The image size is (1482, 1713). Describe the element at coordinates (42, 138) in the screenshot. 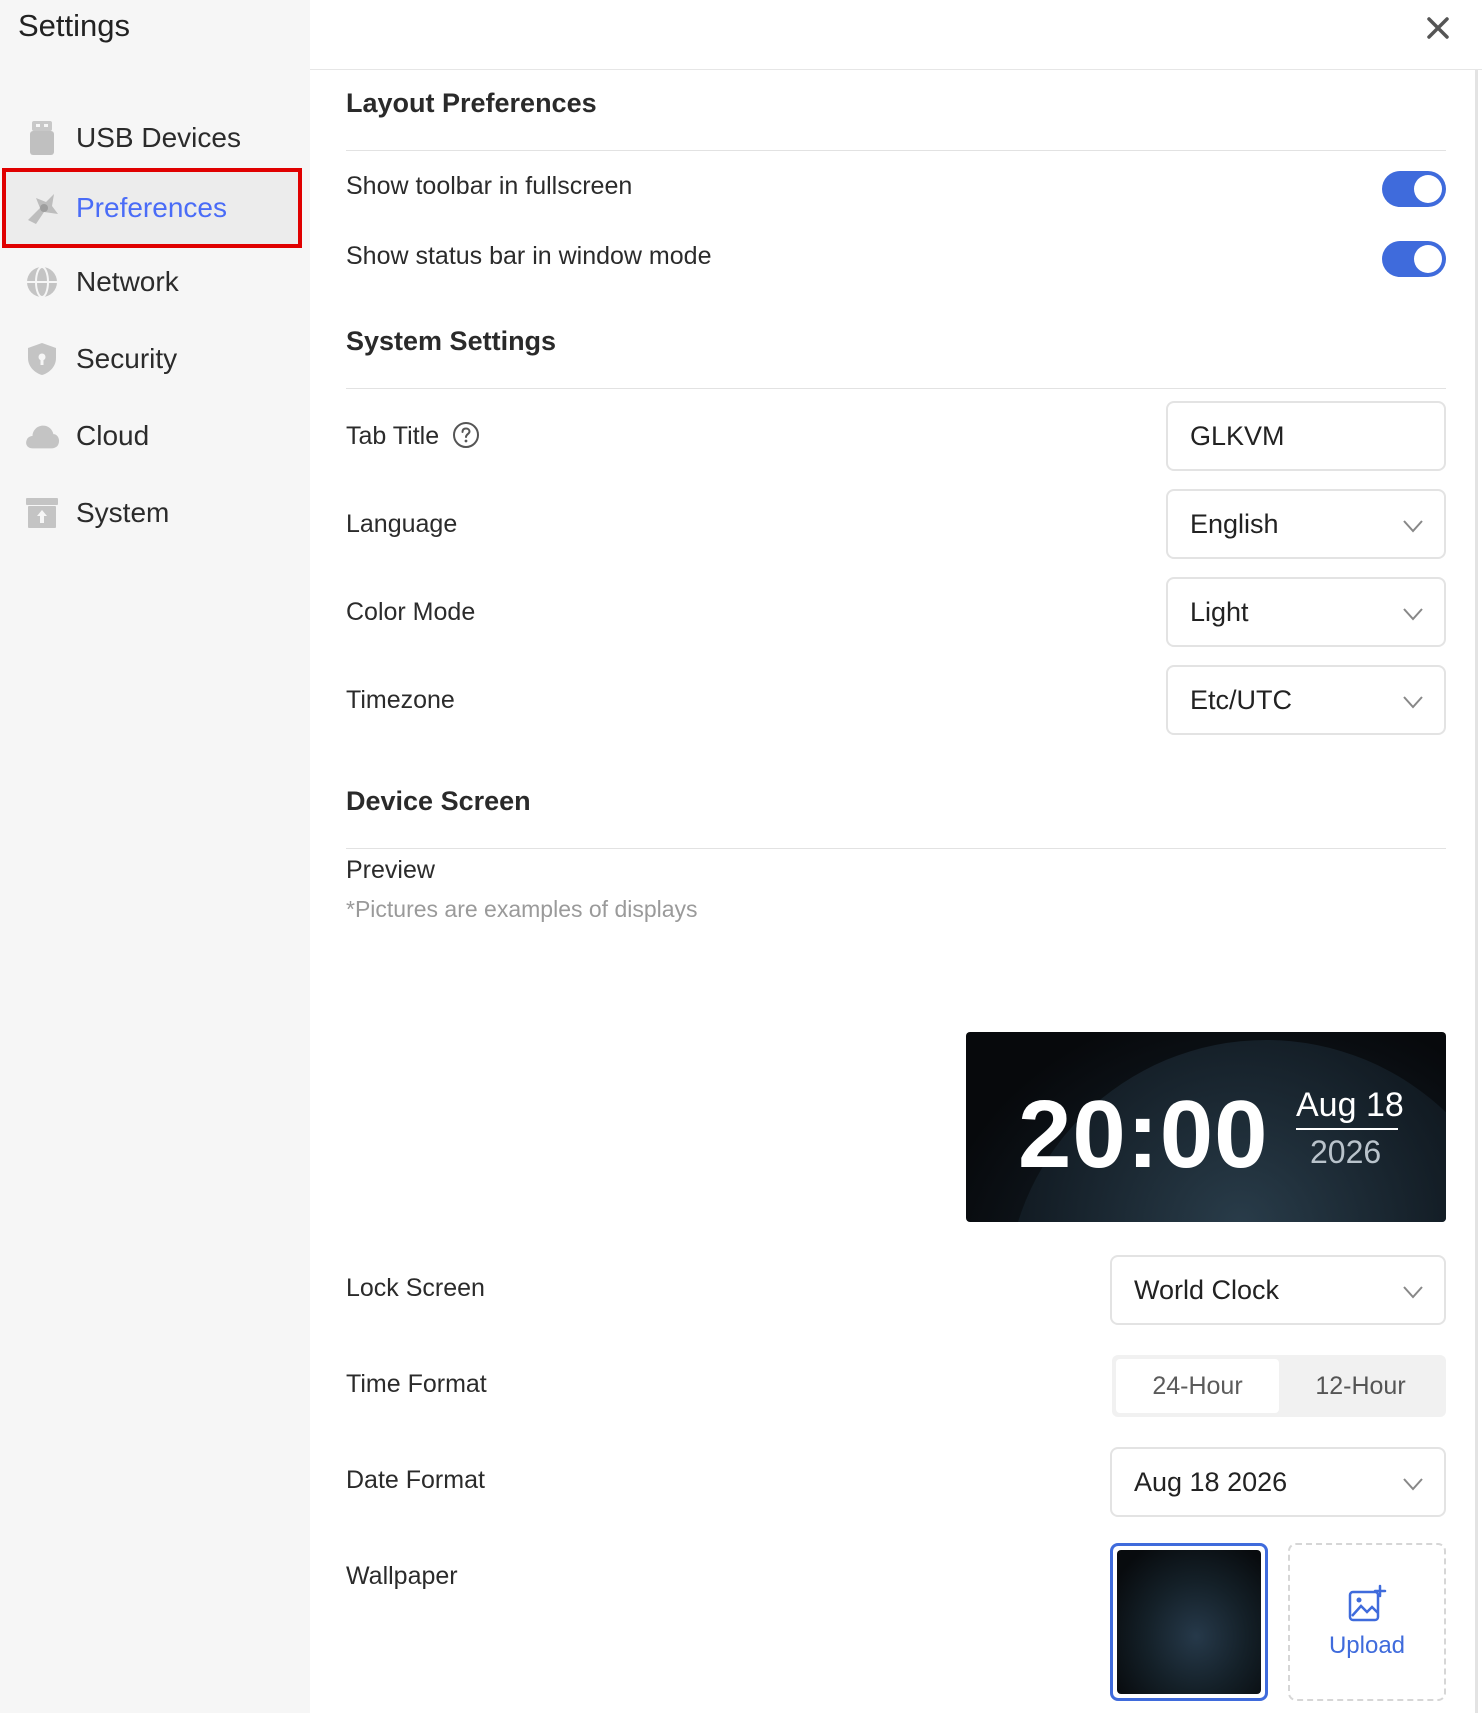

I see `usb-icon` at that location.